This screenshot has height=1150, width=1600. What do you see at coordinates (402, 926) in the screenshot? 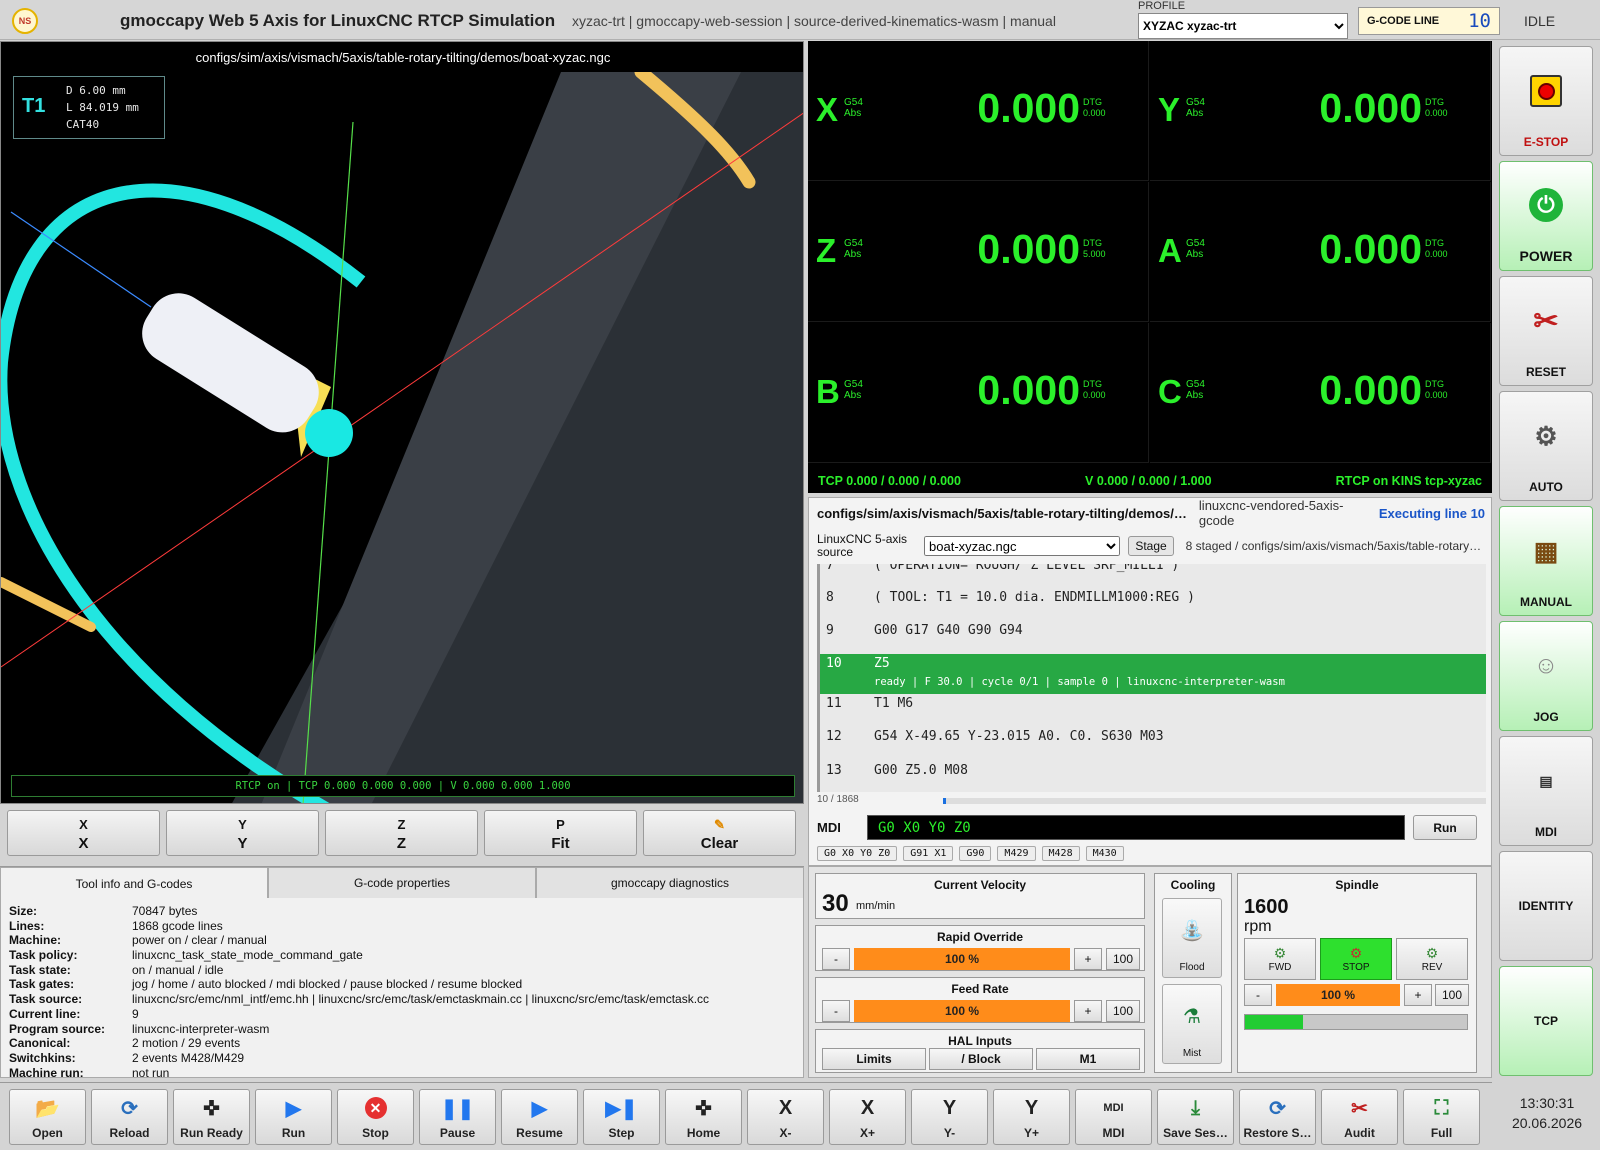
I see `info-row: Lines: 1868 gcode lines` at bounding box center [402, 926].